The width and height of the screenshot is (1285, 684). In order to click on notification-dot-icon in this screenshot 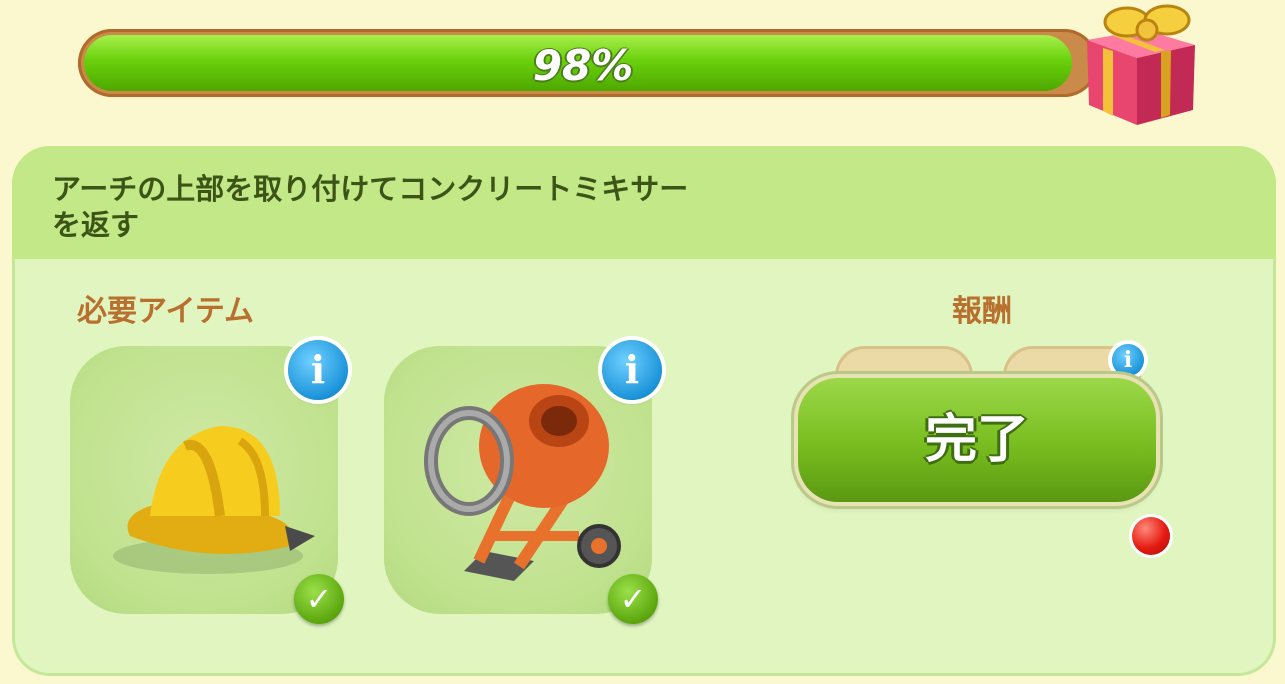, I will do `click(1151, 536)`.